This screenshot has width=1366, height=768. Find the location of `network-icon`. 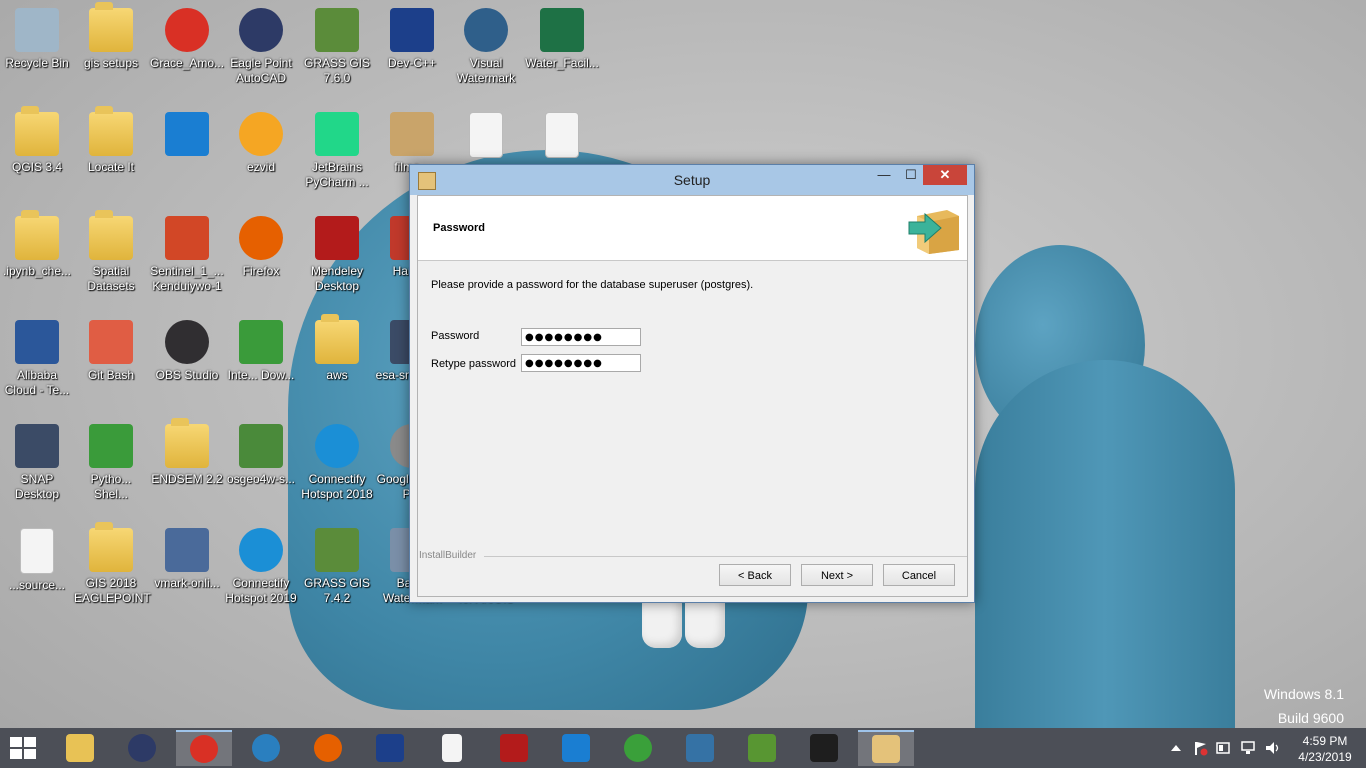

network-icon is located at coordinates (1248, 748).